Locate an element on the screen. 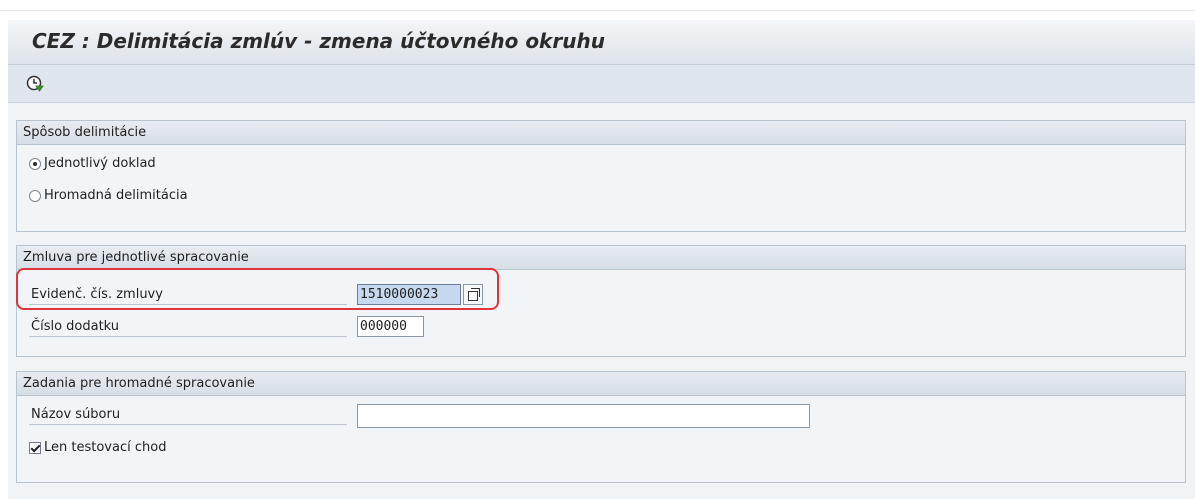  application-toolbar is located at coordinates (601, 84).